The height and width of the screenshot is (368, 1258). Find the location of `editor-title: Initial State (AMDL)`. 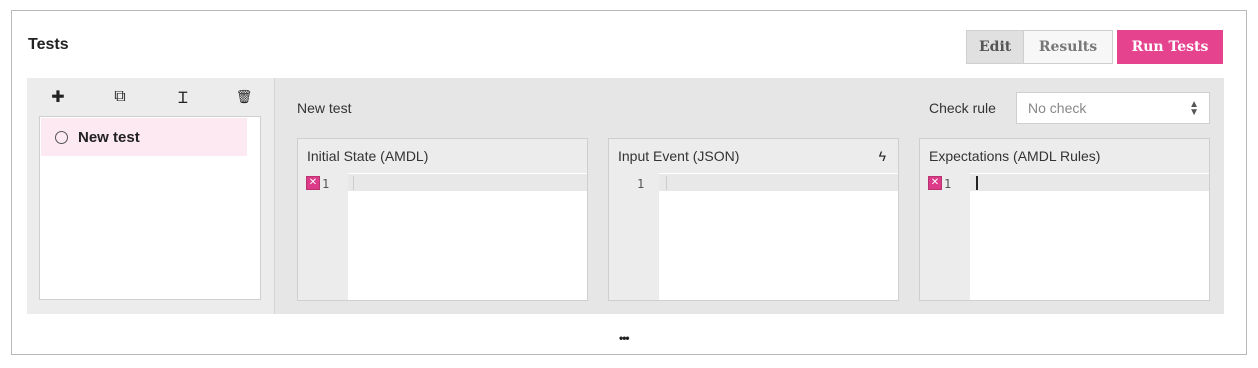

editor-title: Initial State (AMDL) is located at coordinates (442, 156).